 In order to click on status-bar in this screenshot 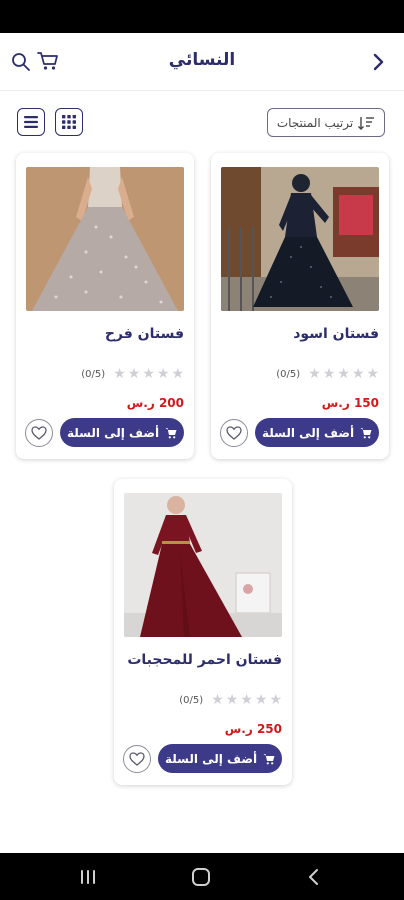, I will do `click(202, 16)`.